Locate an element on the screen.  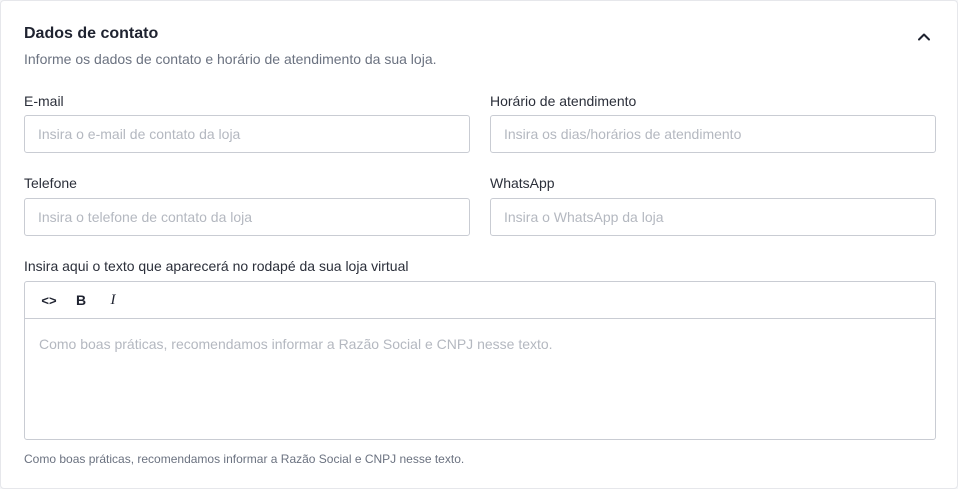
whatsapp-label: WhatsApp is located at coordinates (522, 183).